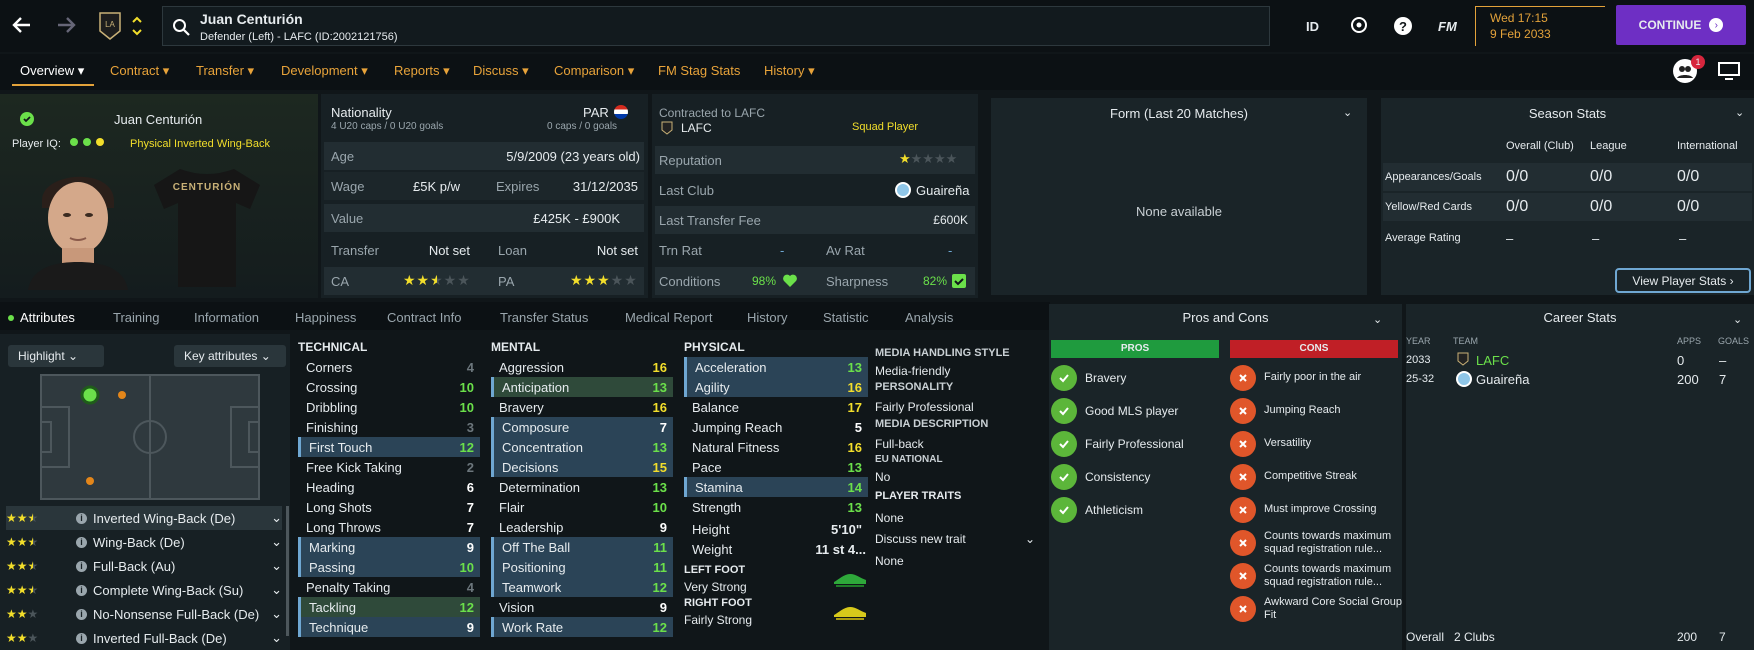 The image size is (1754, 650). What do you see at coordinates (144, 566) in the screenshot?
I see `role-row: ★★★ i Full-Back (Au) ⌄` at bounding box center [144, 566].